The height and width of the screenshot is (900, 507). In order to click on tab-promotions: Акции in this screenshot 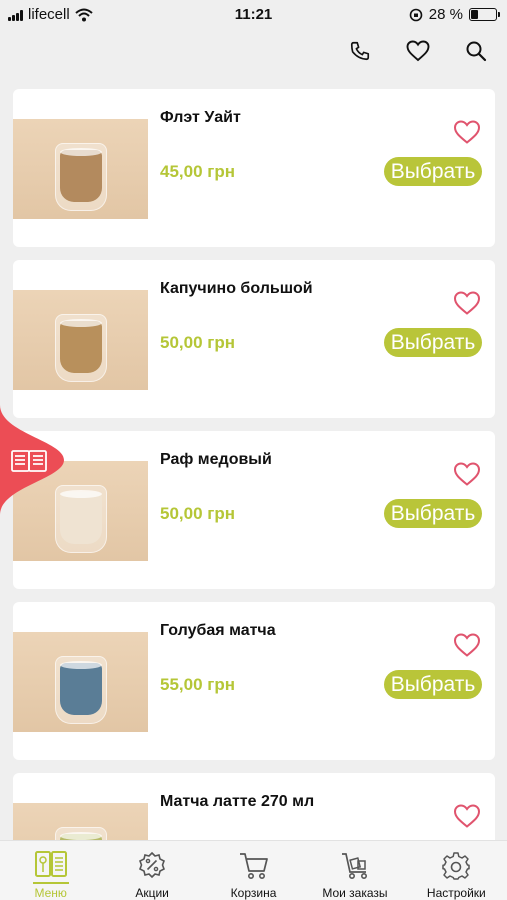, I will do `click(151, 870)`.